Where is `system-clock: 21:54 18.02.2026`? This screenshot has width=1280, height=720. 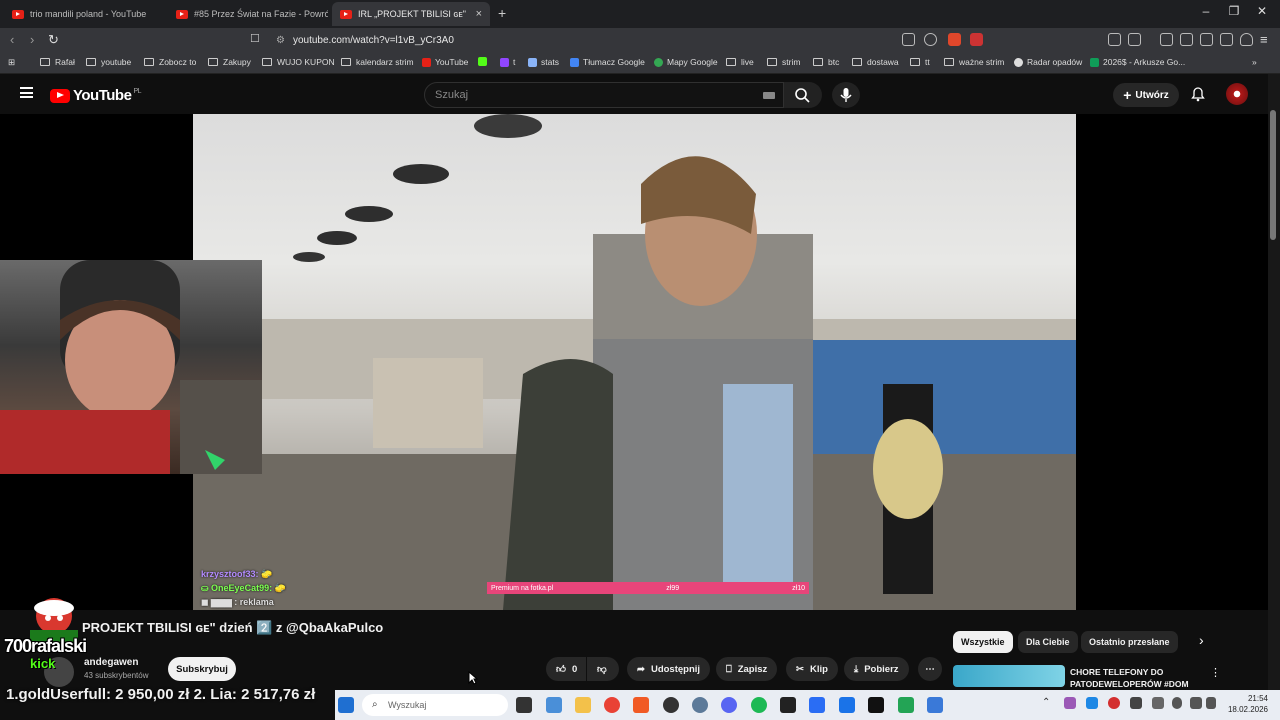 system-clock: 21:54 18.02.2026 is located at coordinates (1244, 704).